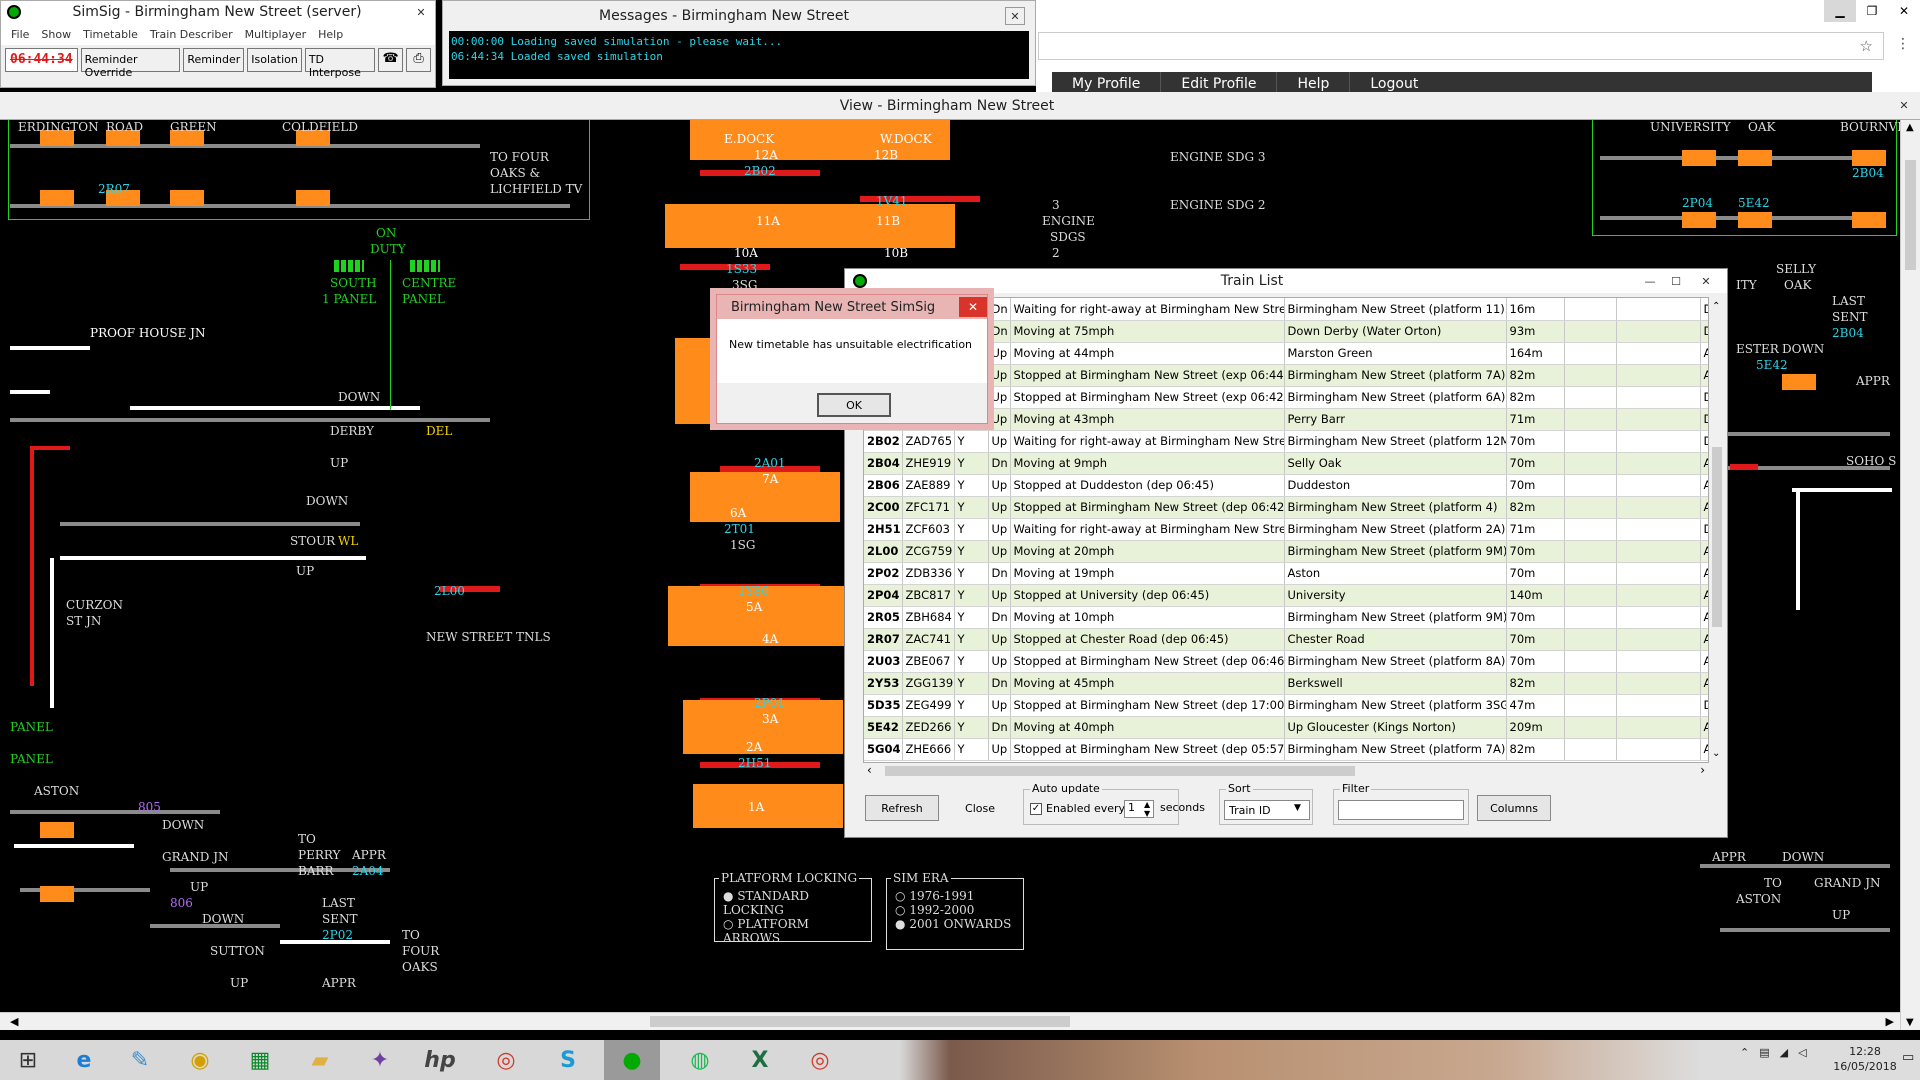 This screenshot has height=1080, width=1920. What do you see at coordinates (1514, 808) in the screenshot?
I see `columns-button: Columns` at bounding box center [1514, 808].